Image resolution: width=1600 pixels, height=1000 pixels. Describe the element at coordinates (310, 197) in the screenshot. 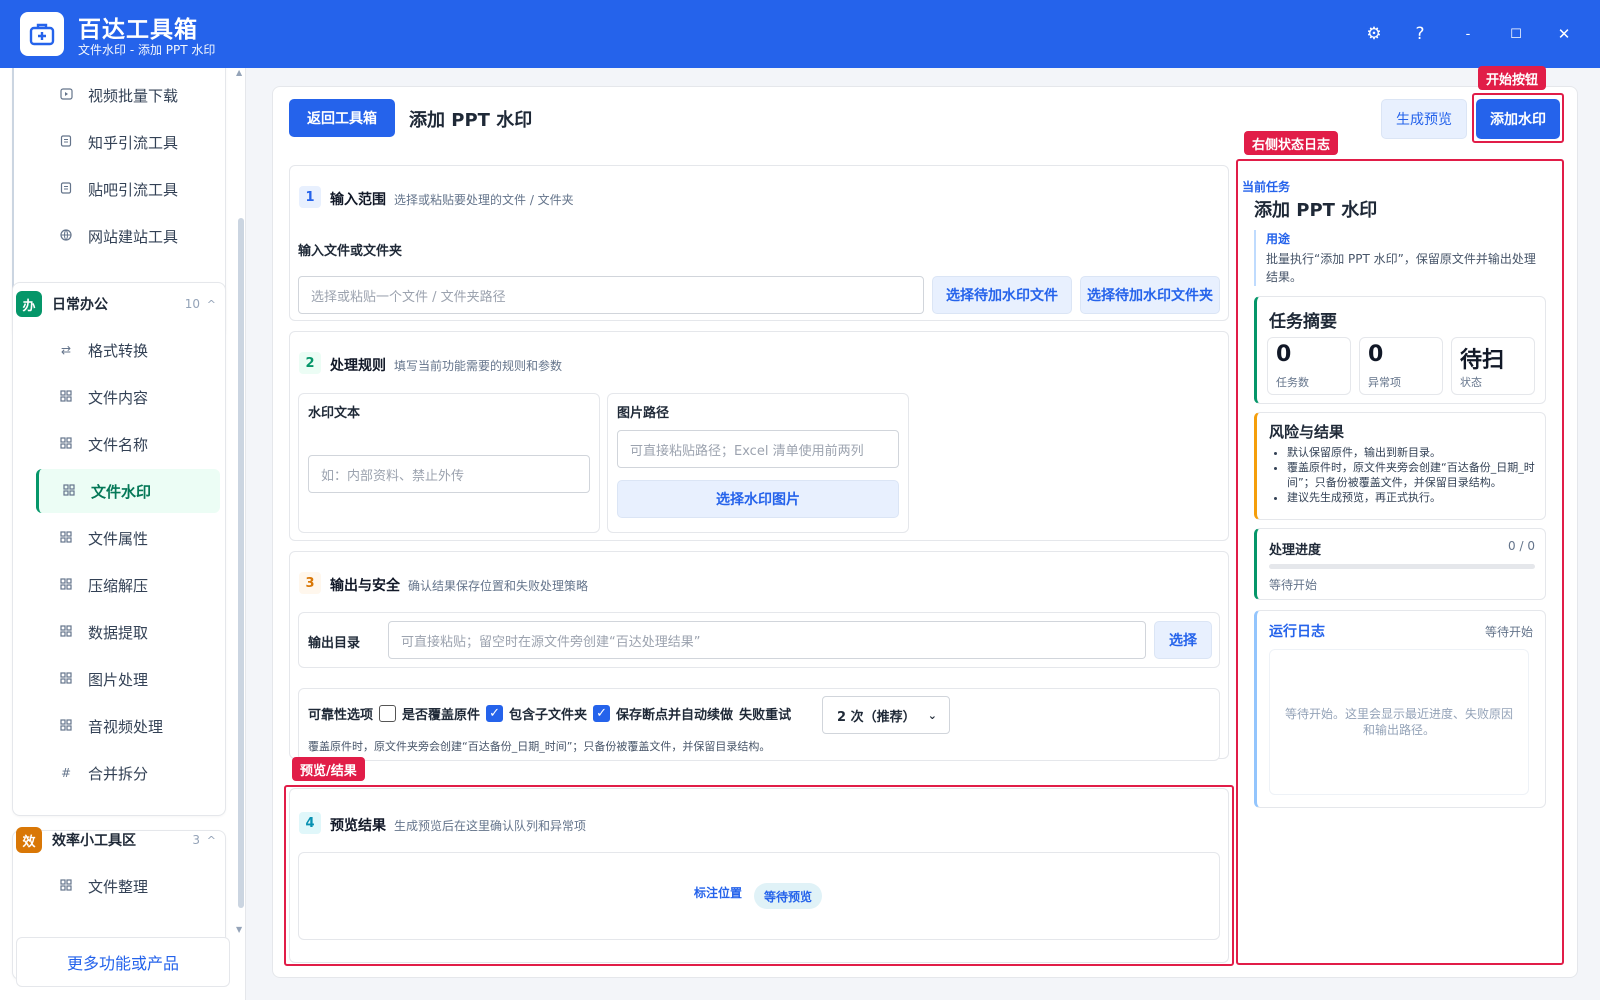

I see `section-number: 1` at that location.